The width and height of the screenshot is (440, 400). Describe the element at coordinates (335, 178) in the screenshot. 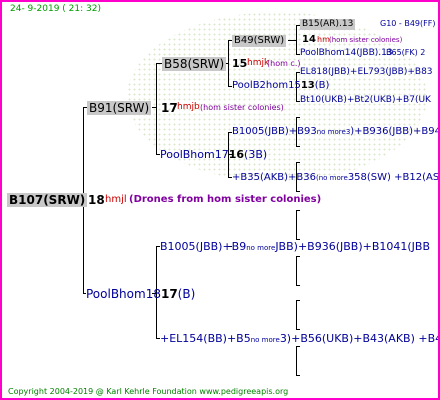

I see `u2-node: +B35(AKB)+B36(no more358(SW) +B12(ASH` at that location.